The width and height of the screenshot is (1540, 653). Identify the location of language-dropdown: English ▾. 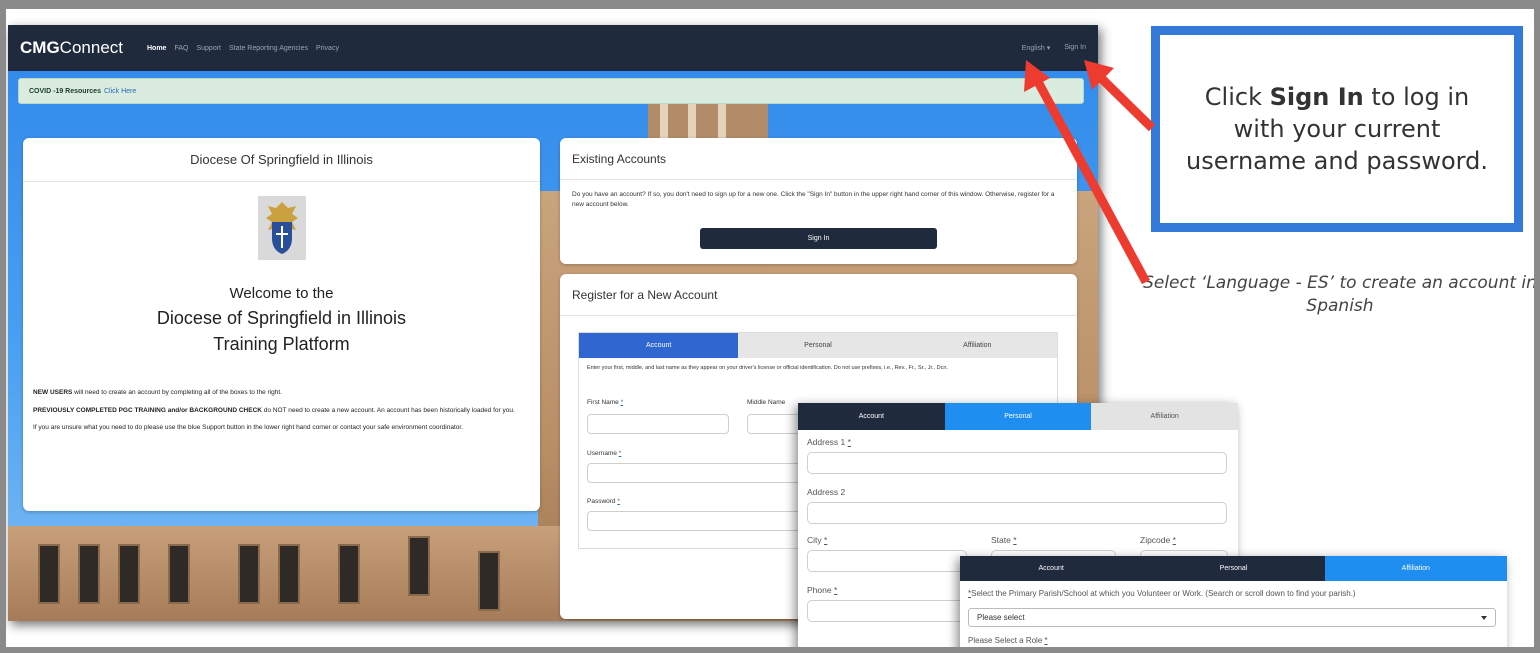
(1036, 48).